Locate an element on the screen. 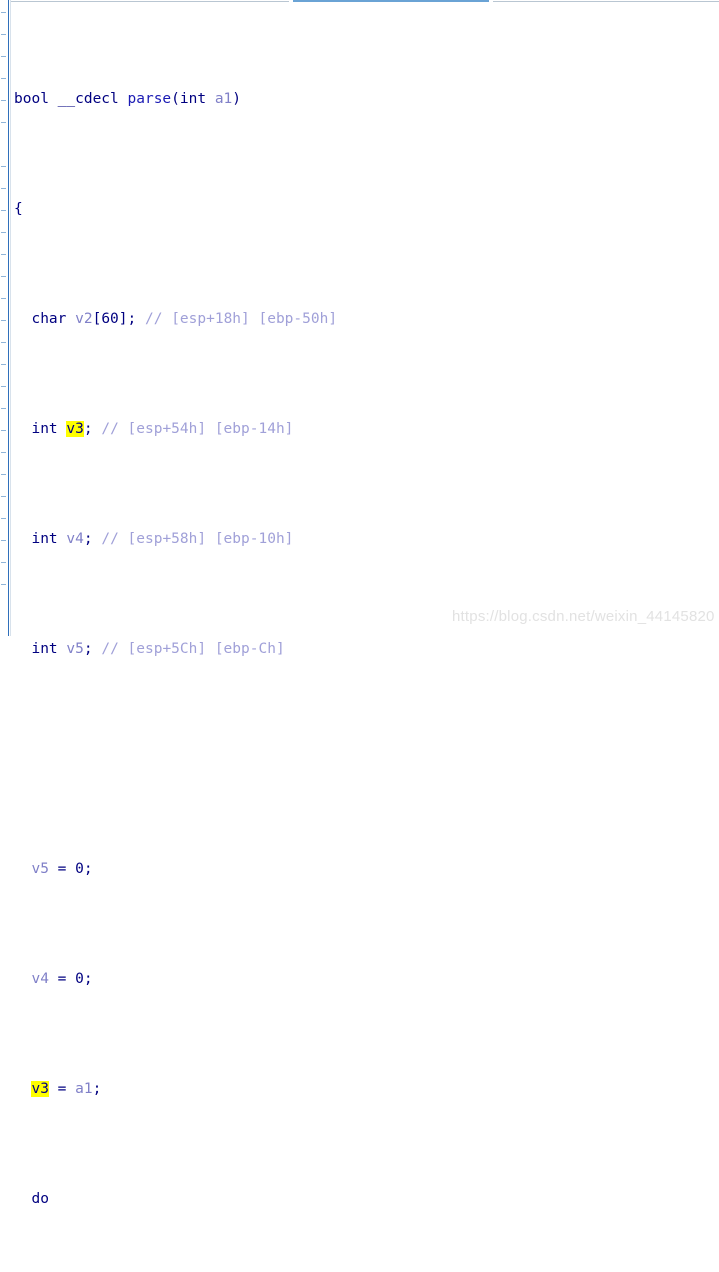  code-line-decl-v5: int v5; // [esp+5Ch] [ebp-Ch] is located at coordinates (365, 649).